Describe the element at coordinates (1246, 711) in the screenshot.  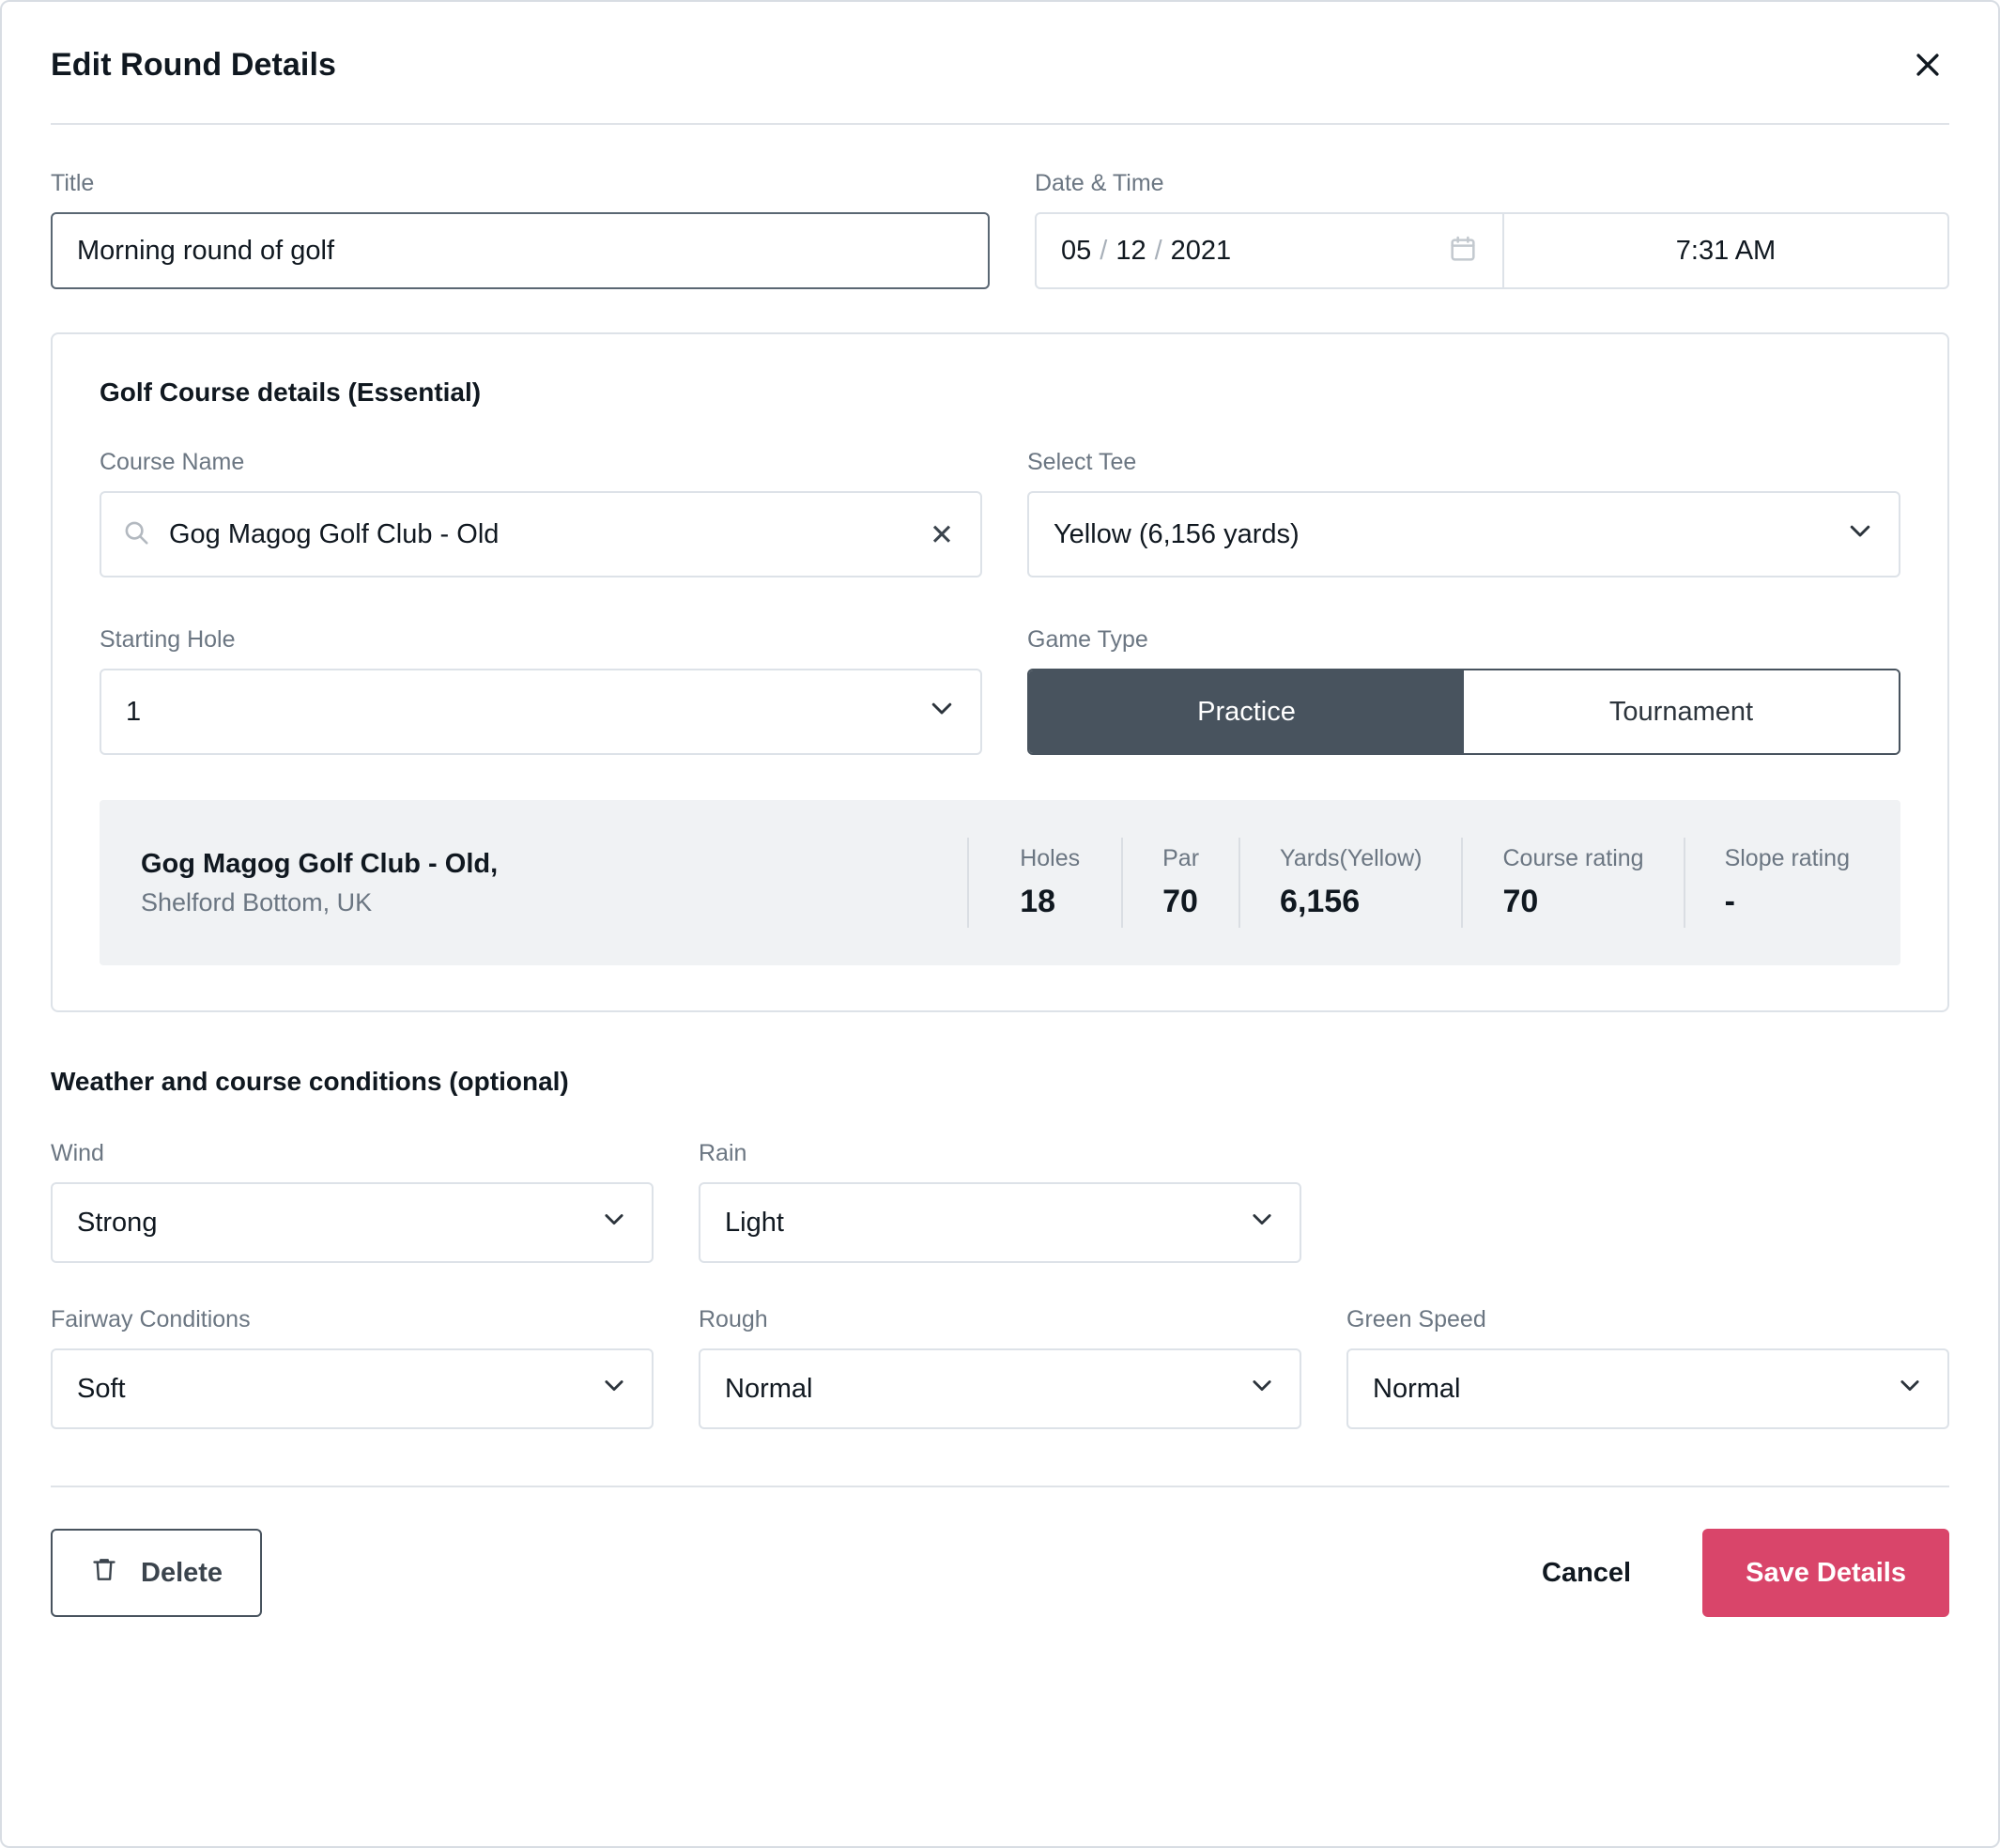
I see `game-type-option-practice: Practice` at that location.